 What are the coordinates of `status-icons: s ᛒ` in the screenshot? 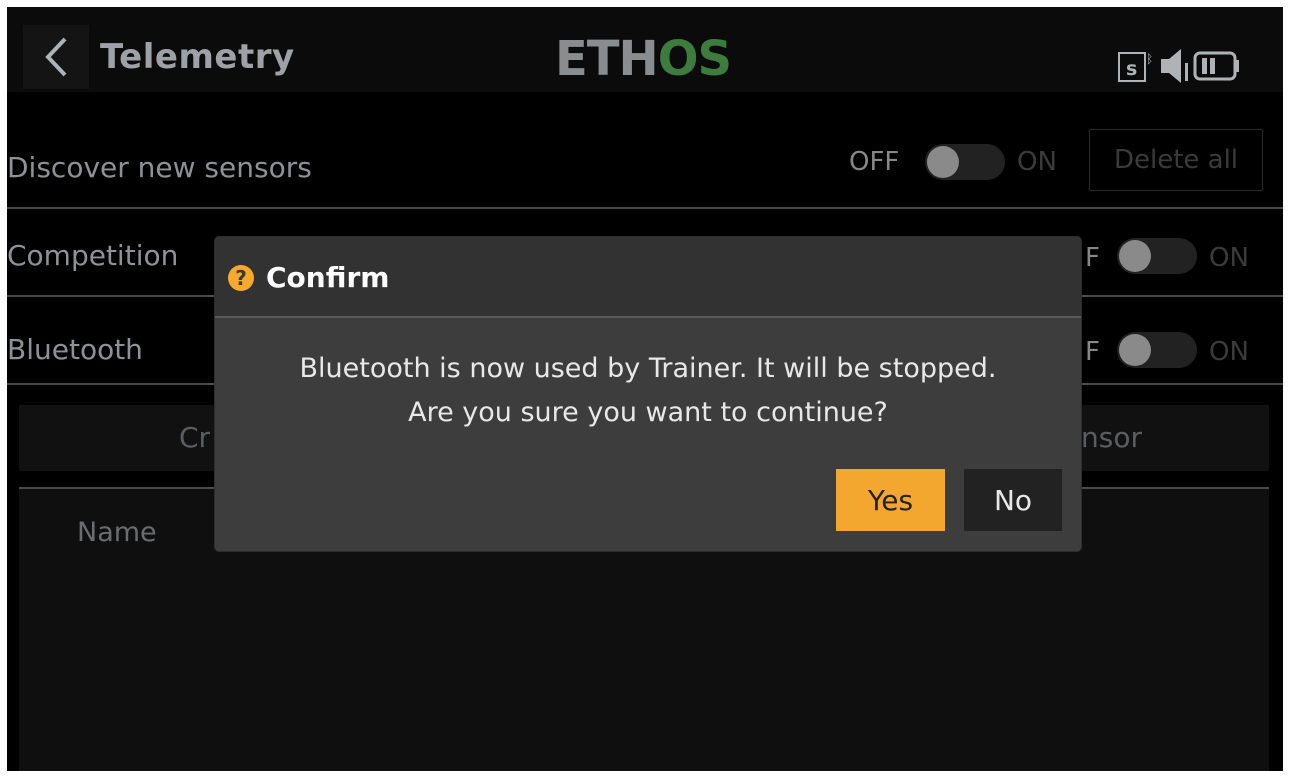 It's located at (1178, 66).